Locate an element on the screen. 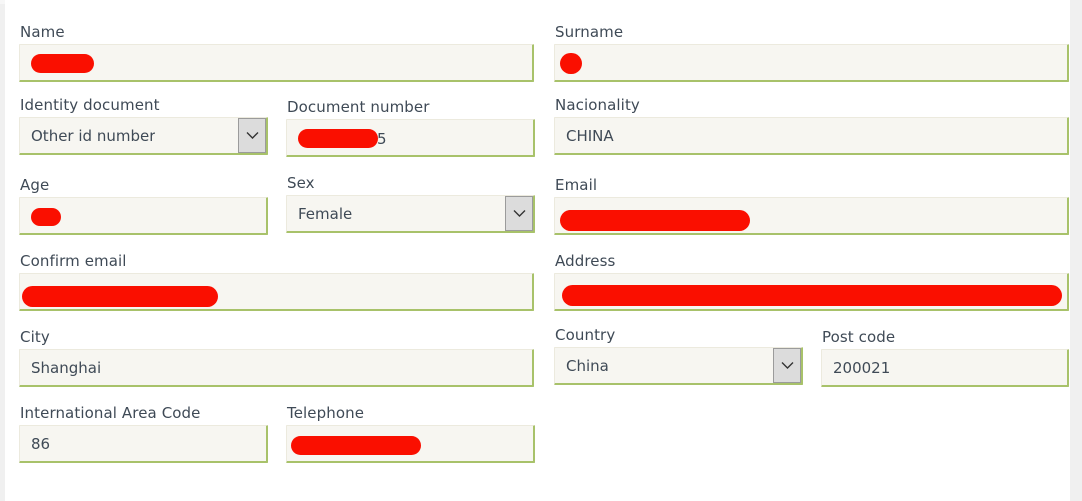 The image size is (1082, 501). field-confirm-email: Confirm email 2202746122 is located at coordinates (276, 282).